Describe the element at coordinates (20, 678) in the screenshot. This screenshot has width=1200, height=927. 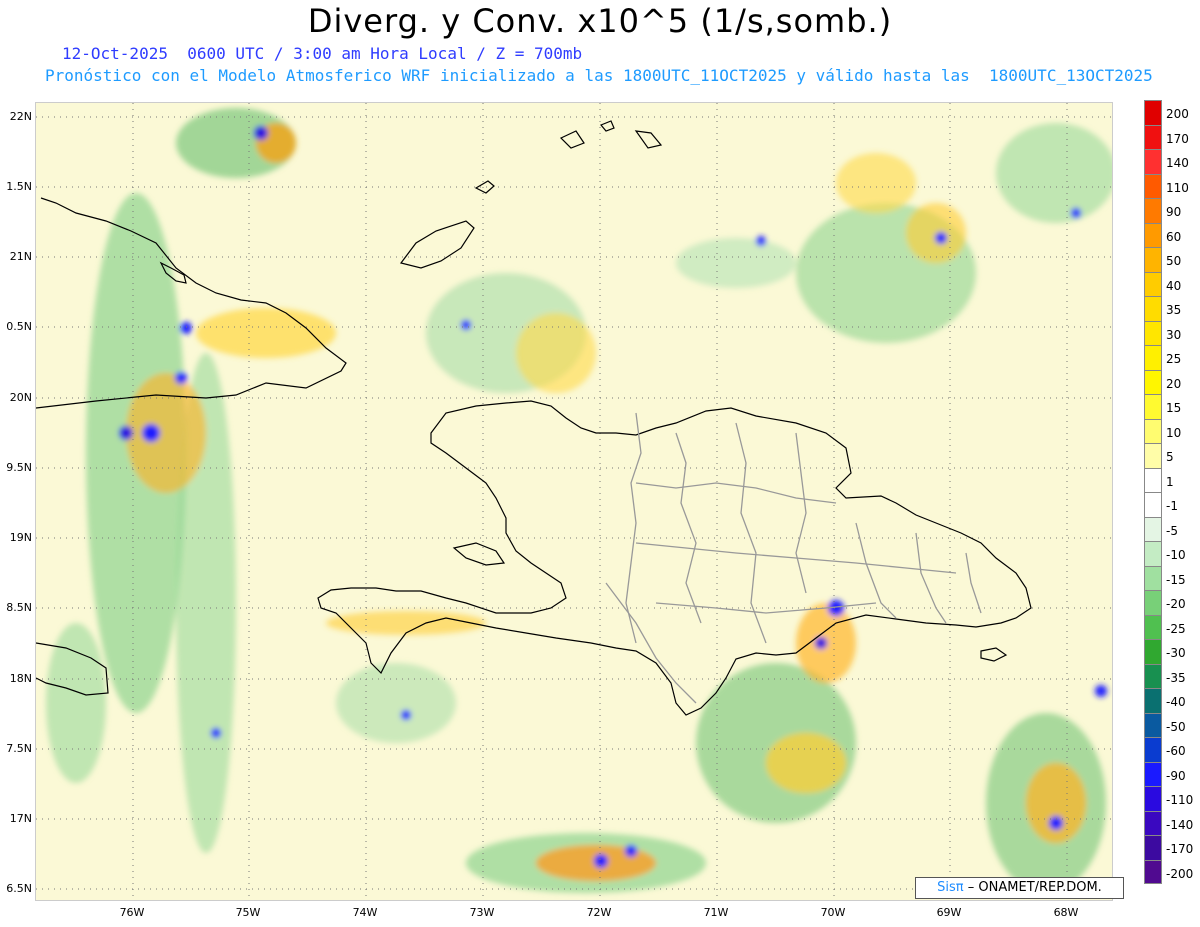
I see `lat-label: 18N` at that location.